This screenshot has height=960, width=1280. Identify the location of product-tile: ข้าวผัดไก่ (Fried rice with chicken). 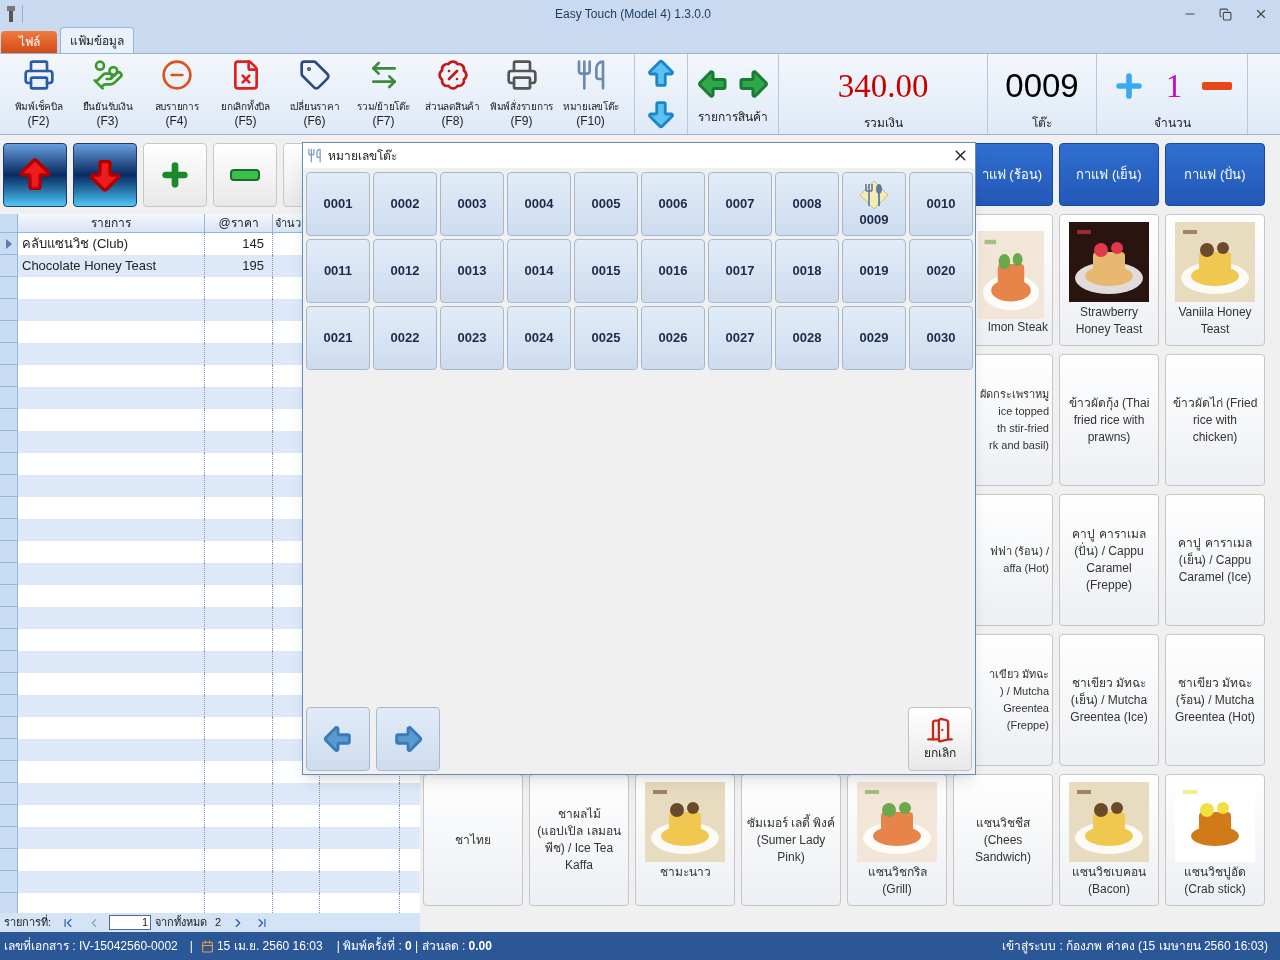
(1215, 420).